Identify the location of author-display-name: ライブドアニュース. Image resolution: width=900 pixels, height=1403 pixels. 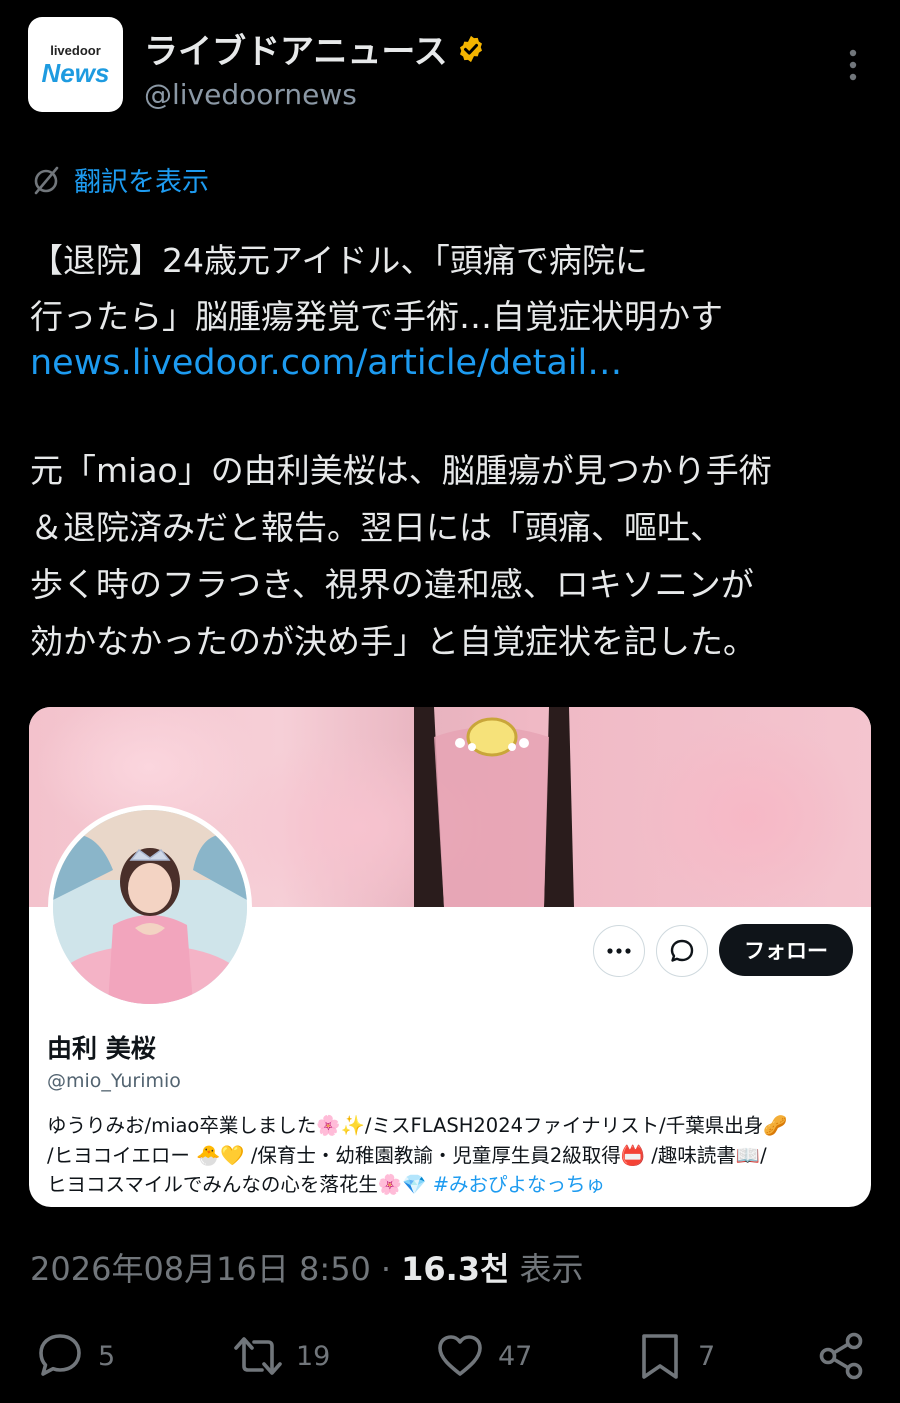
(296, 48).